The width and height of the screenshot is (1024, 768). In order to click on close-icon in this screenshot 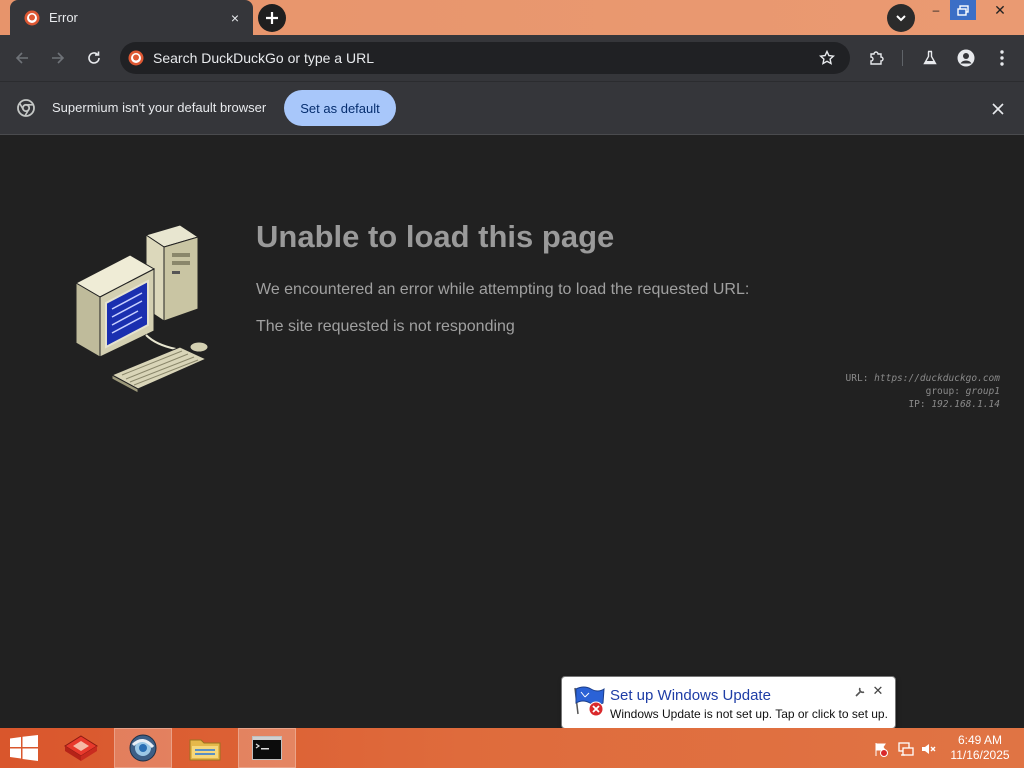, I will do `click(998, 109)`.